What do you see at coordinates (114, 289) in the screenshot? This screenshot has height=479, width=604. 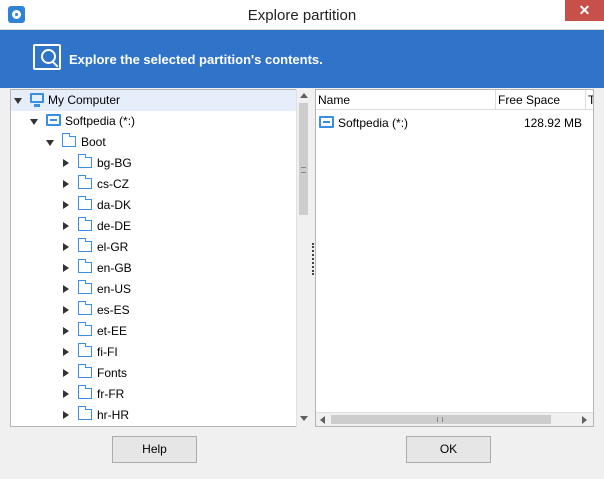 I see `tree-item-label: en-US` at bounding box center [114, 289].